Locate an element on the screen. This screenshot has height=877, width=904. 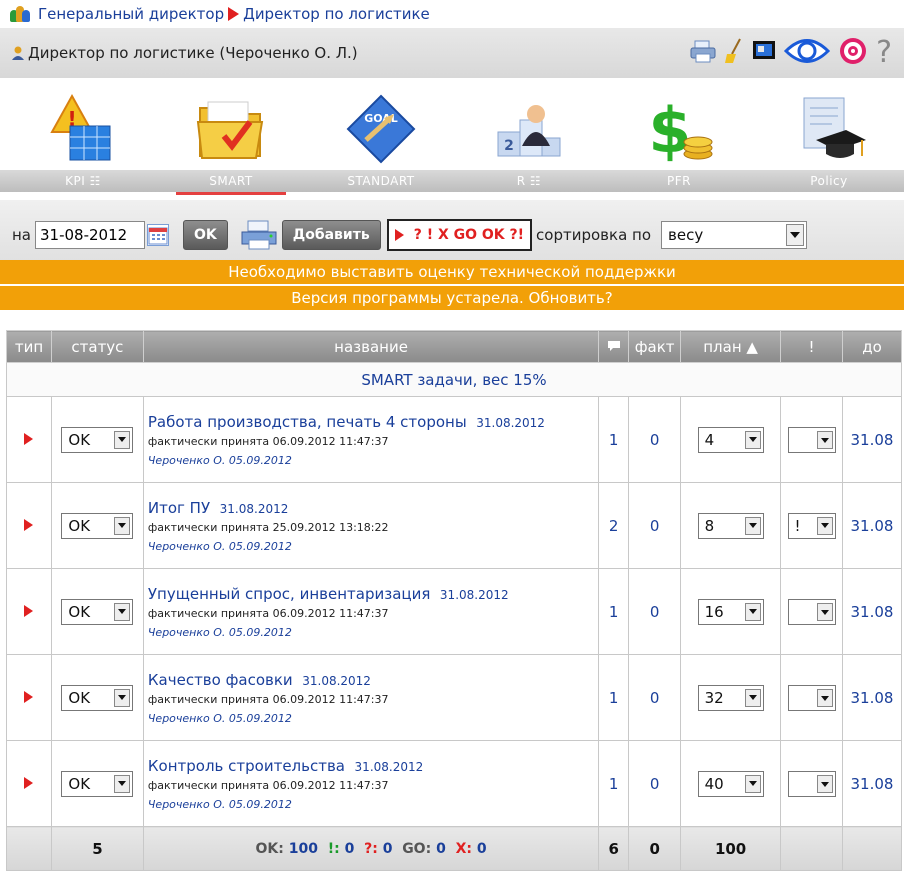
task-title-link: Работа производства, печать 4 стороны is located at coordinates (307, 422).